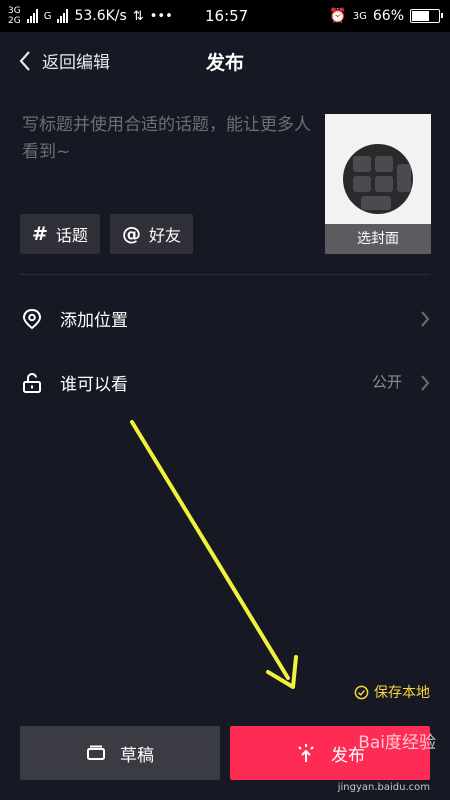 Image resolution: width=450 pixels, height=800 pixels. Describe the element at coordinates (397, 743) in the screenshot. I see `baidu-watermark: Bai度经验` at that location.